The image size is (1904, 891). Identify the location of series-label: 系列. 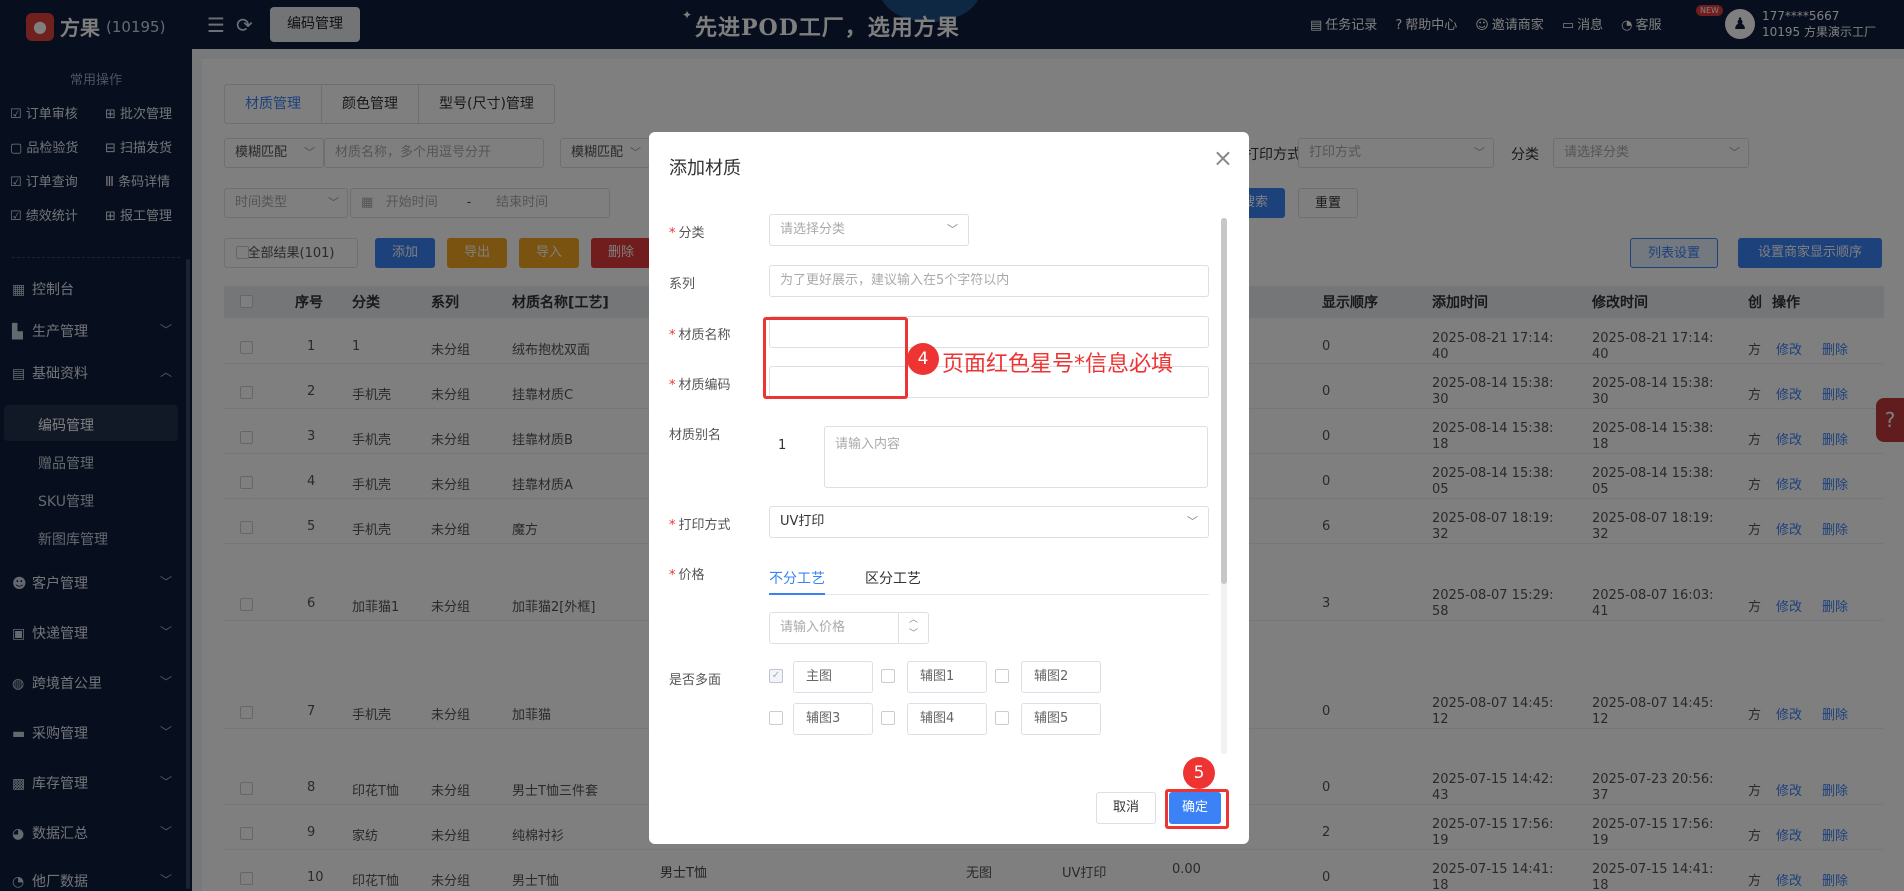
(682, 284).